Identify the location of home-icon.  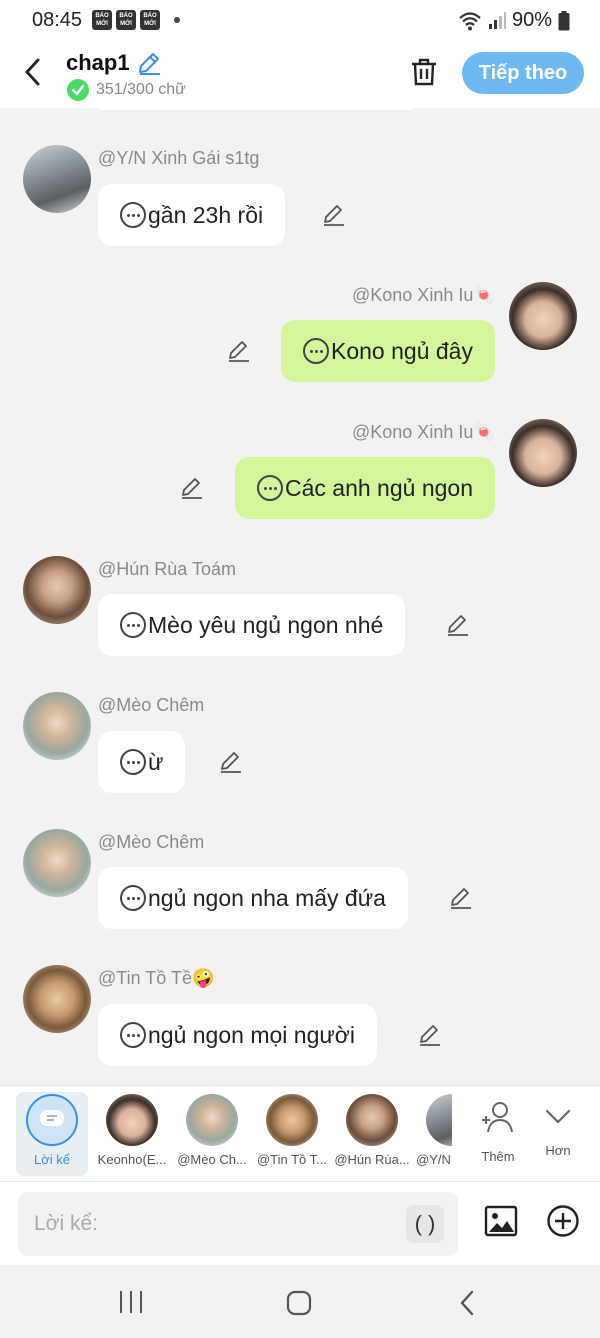
(299, 1303).